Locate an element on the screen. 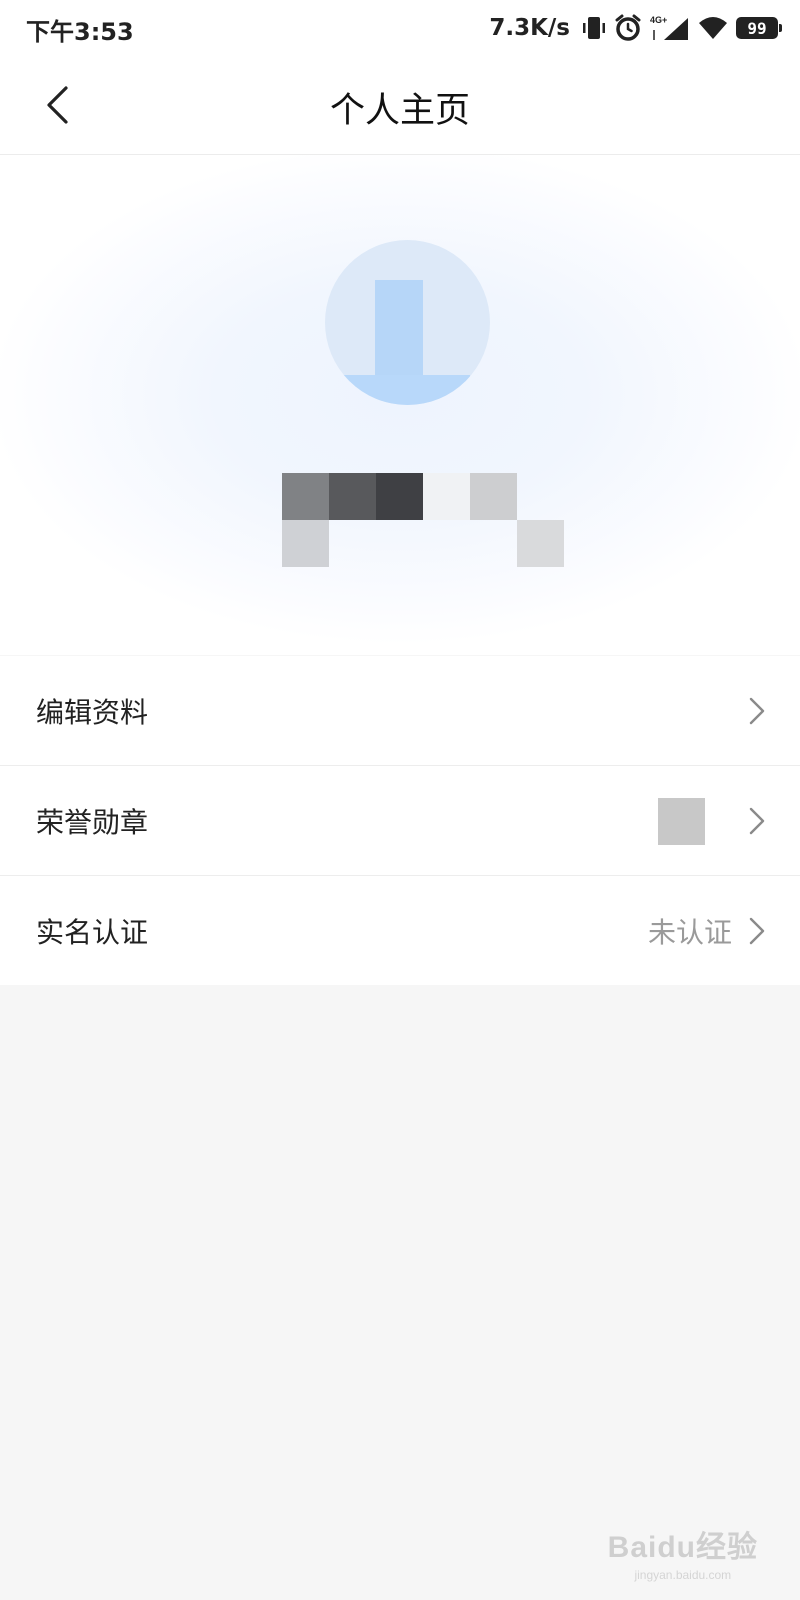  watermark: Baidu经验 jingyan.baidu.com is located at coordinates (683, 1552).